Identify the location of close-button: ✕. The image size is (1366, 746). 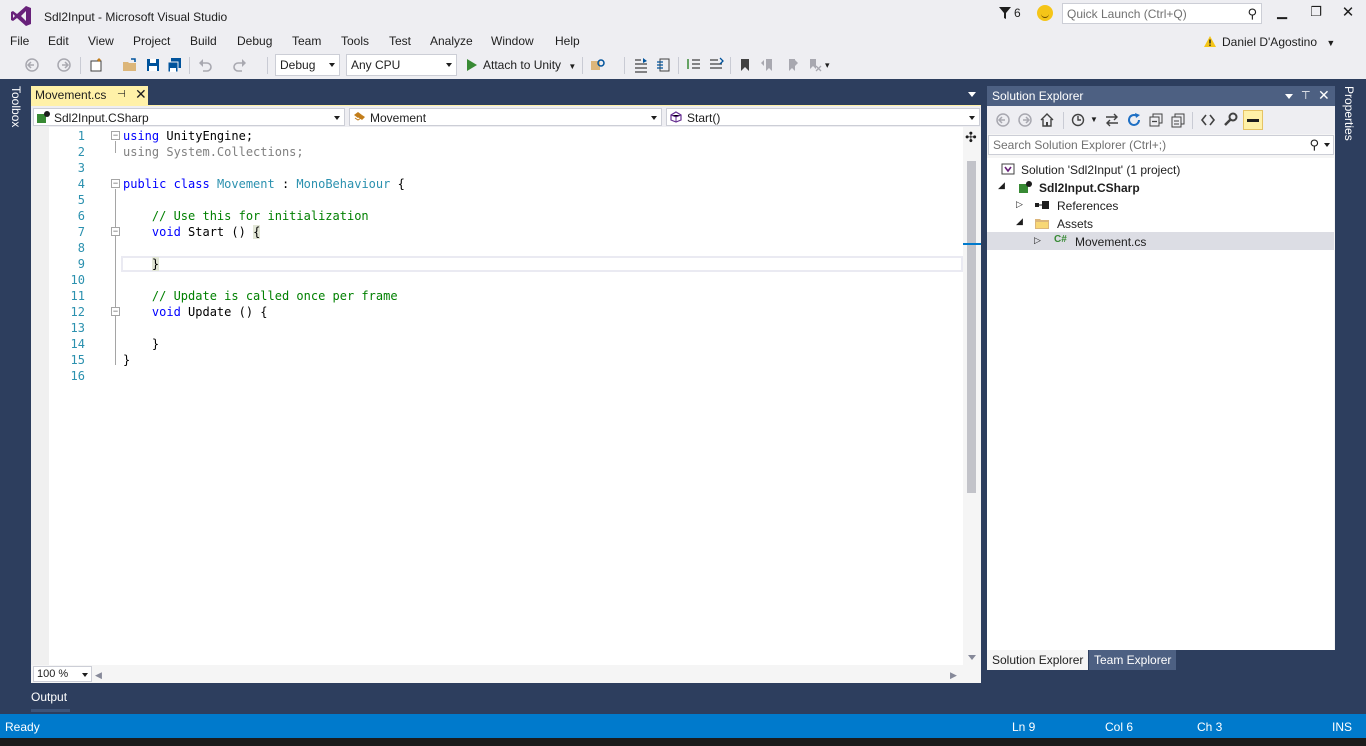
(1348, 13).